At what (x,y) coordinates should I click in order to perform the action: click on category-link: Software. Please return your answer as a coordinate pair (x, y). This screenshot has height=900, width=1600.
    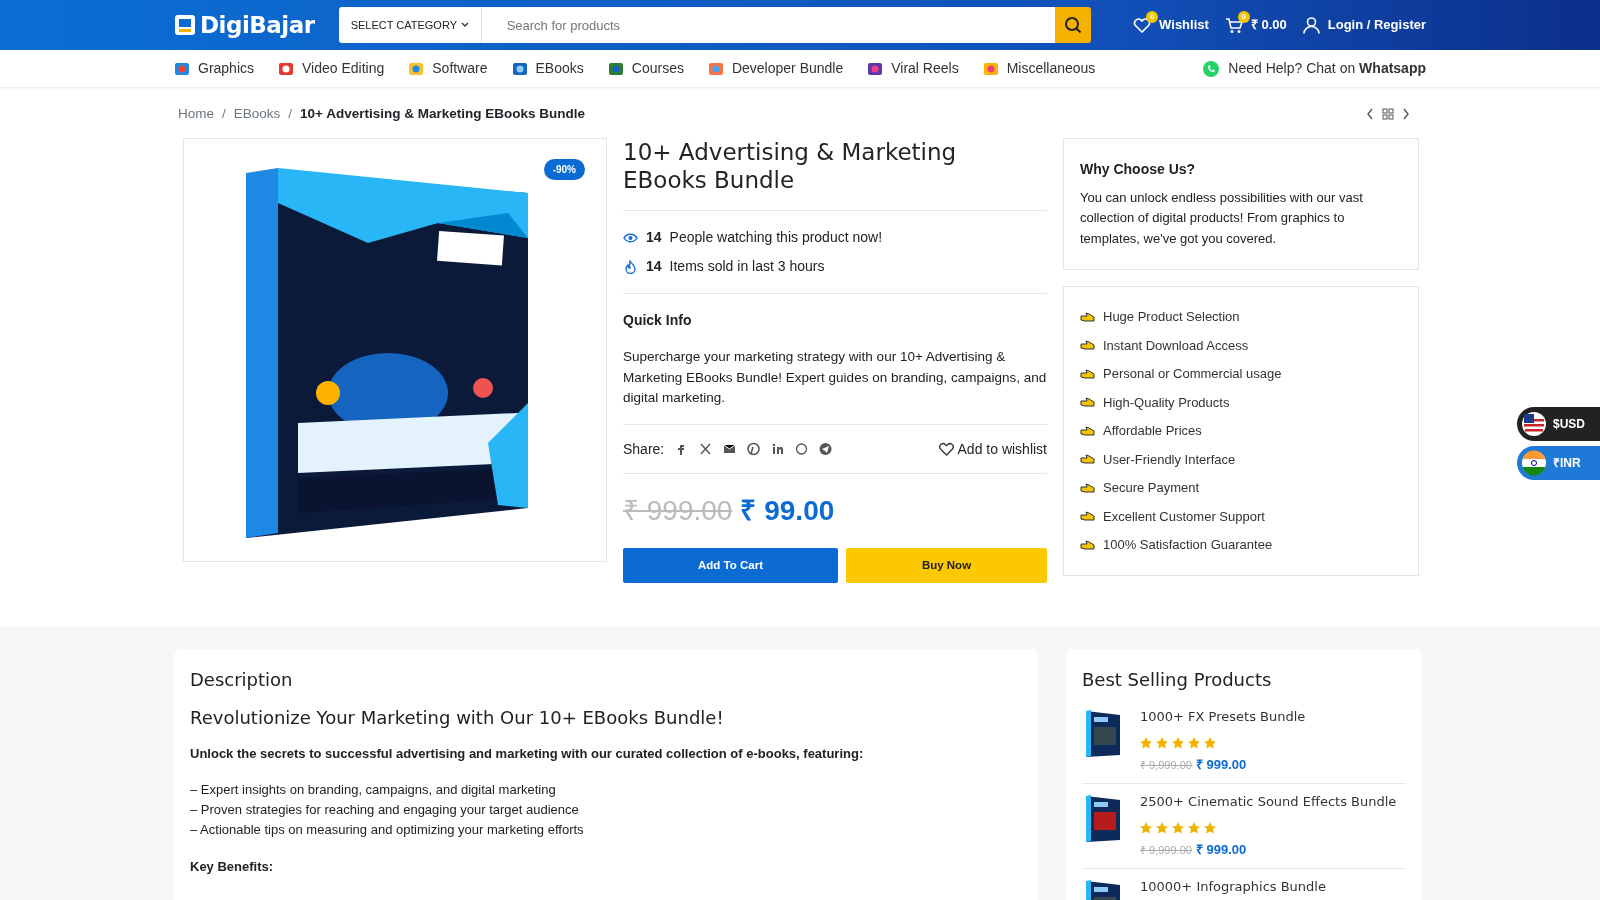
    Looking at the image, I should click on (448, 68).